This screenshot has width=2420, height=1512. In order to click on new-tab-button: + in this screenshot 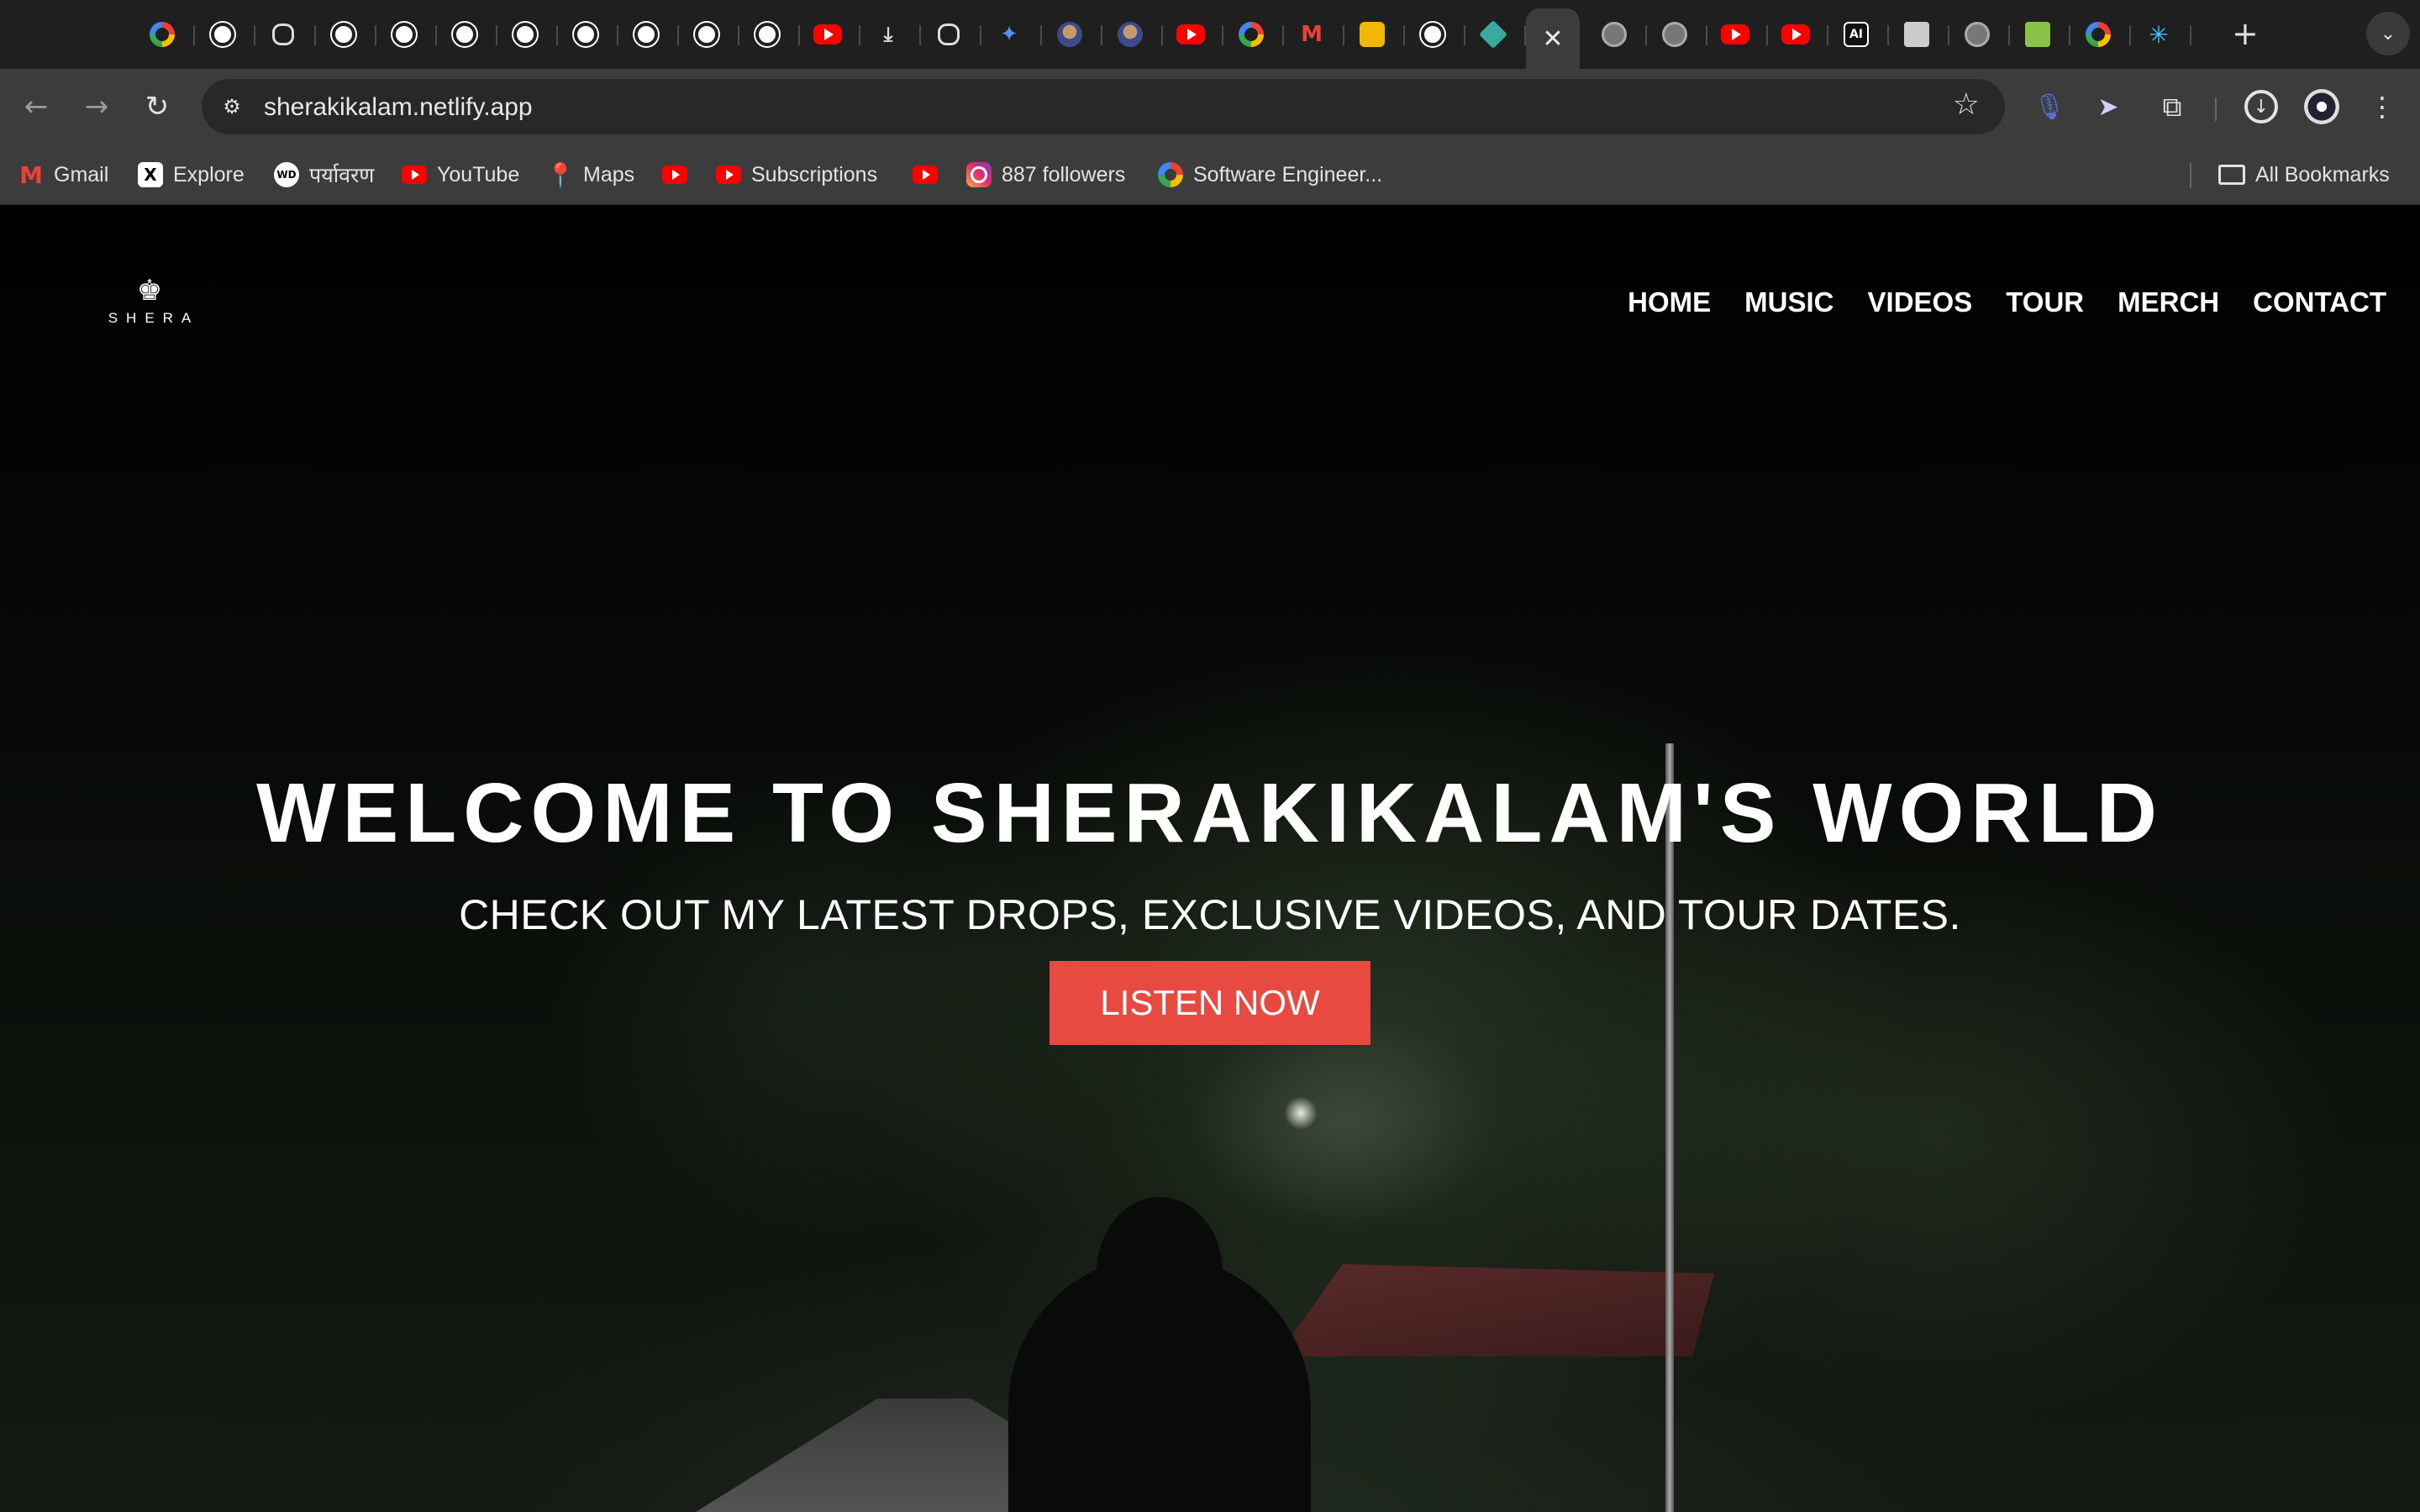, I will do `click(2245, 33)`.